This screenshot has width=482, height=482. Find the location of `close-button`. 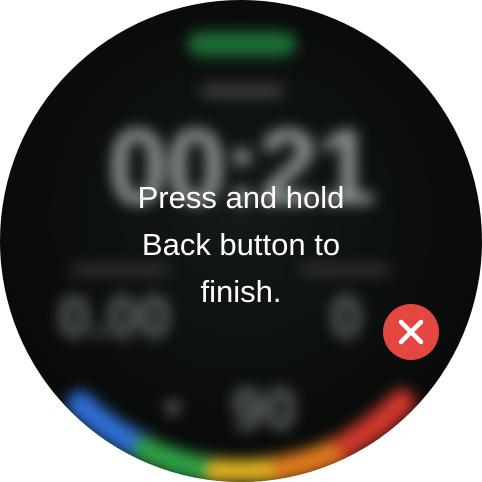

close-button is located at coordinates (411, 332).